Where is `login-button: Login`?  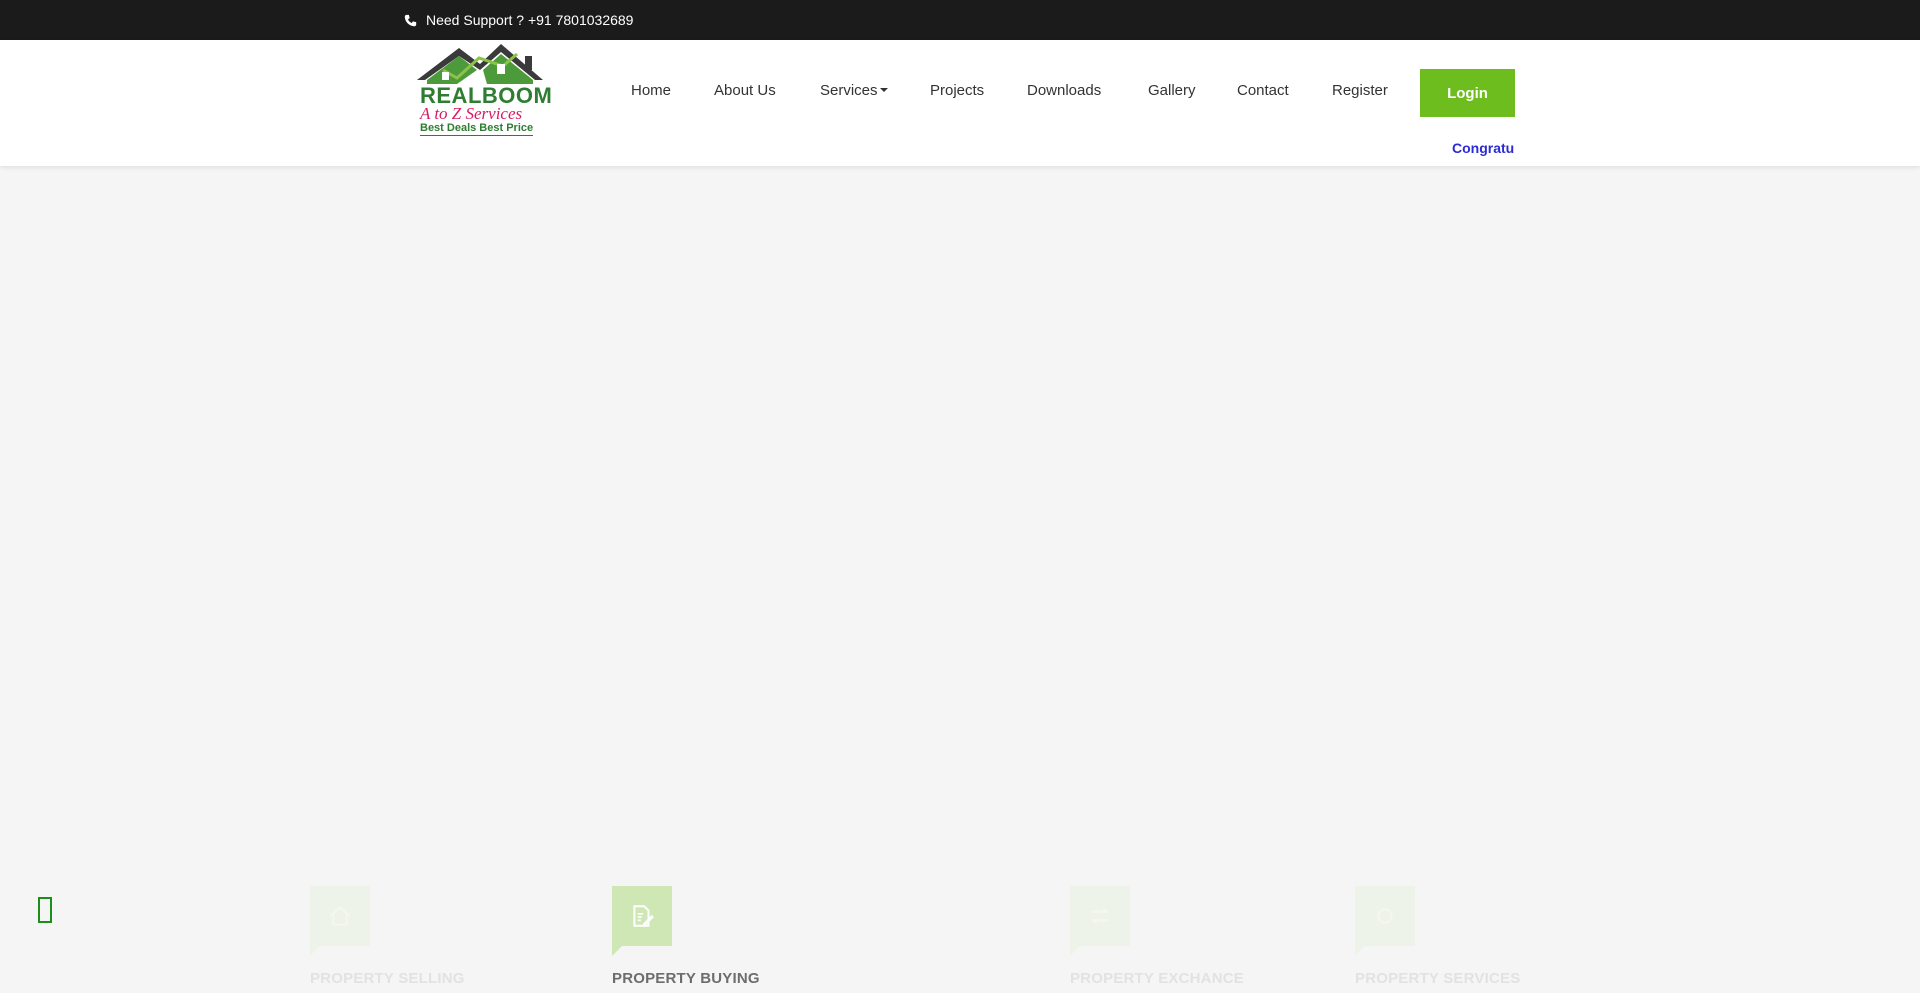 login-button: Login is located at coordinates (1467, 93).